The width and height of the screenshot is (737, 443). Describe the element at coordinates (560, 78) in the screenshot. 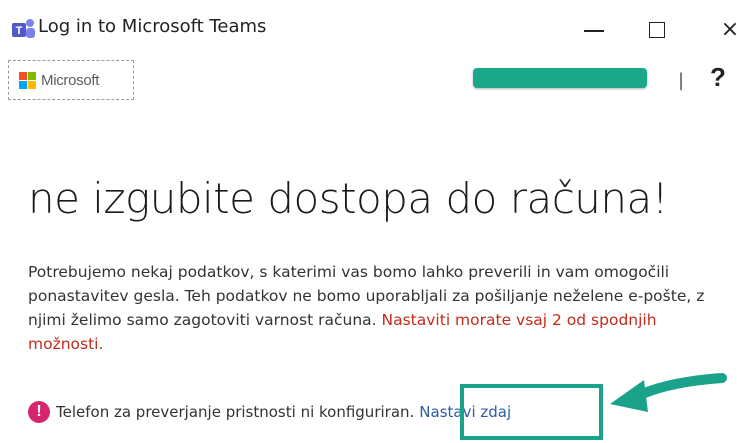

I see `account-name-redacted` at that location.